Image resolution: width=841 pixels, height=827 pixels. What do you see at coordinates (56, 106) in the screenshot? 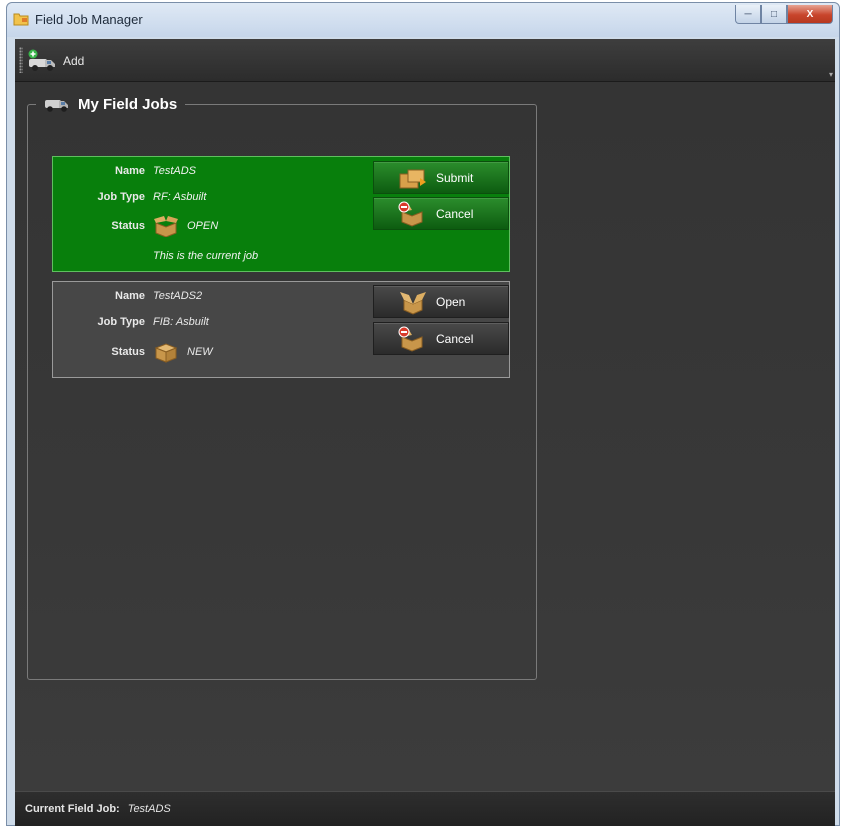
I see `truck-icon` at bounding box center [56, 106].